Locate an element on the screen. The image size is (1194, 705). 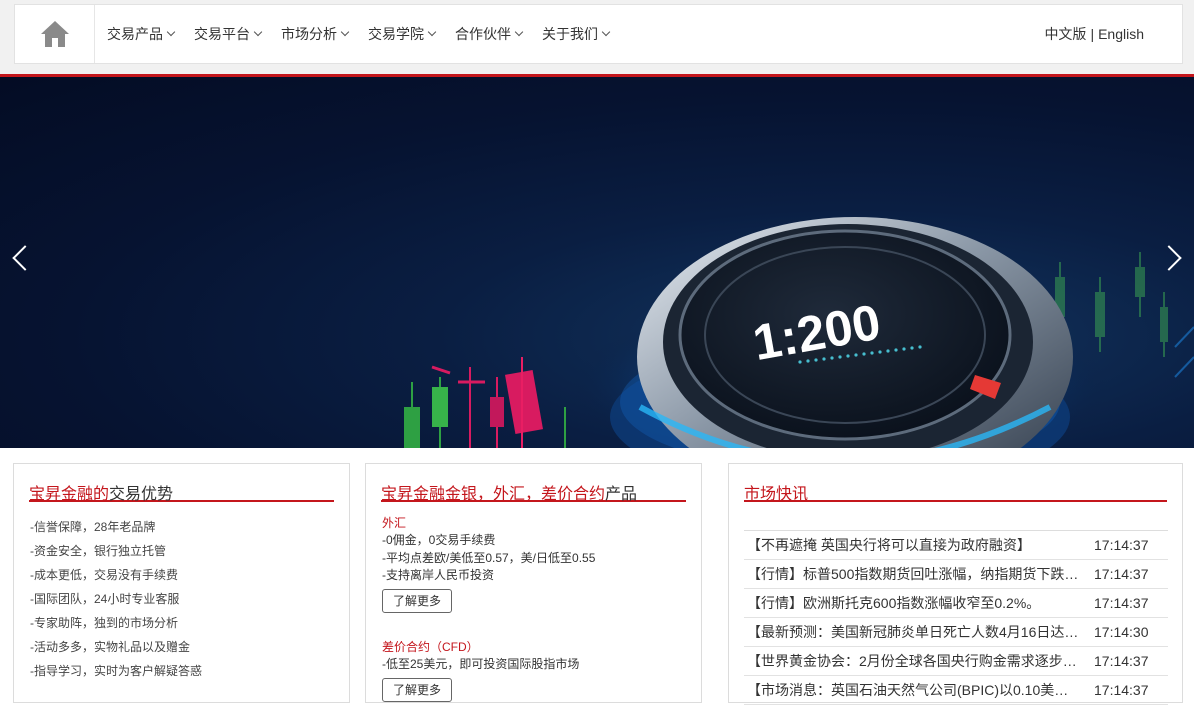
lang-english-link: English is located at coordinates (1121, 34).